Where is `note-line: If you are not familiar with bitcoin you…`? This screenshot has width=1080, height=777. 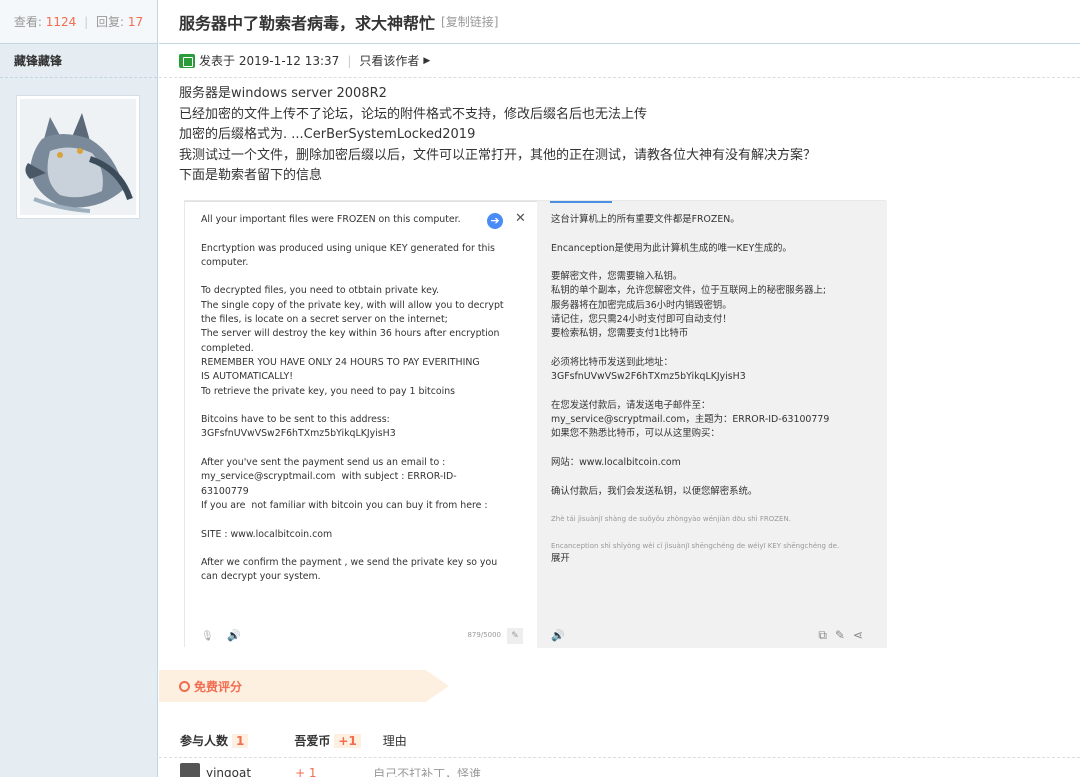
note-line: If you are not familiar with bitcoin you… is located at coordinates (344, 505).